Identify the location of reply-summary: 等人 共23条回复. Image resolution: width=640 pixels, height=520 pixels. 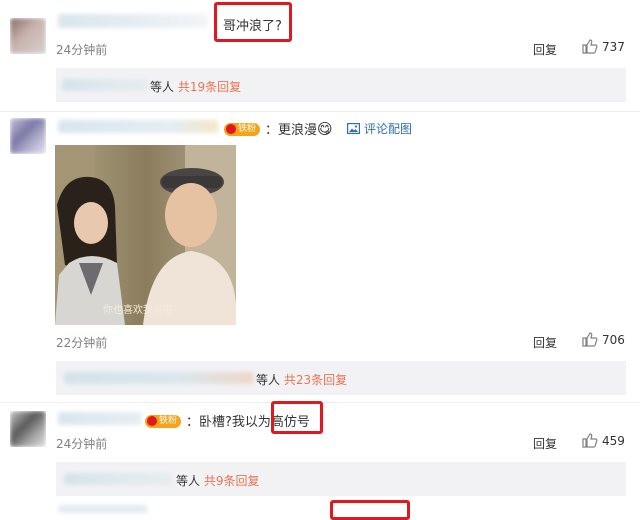
(301, 379).